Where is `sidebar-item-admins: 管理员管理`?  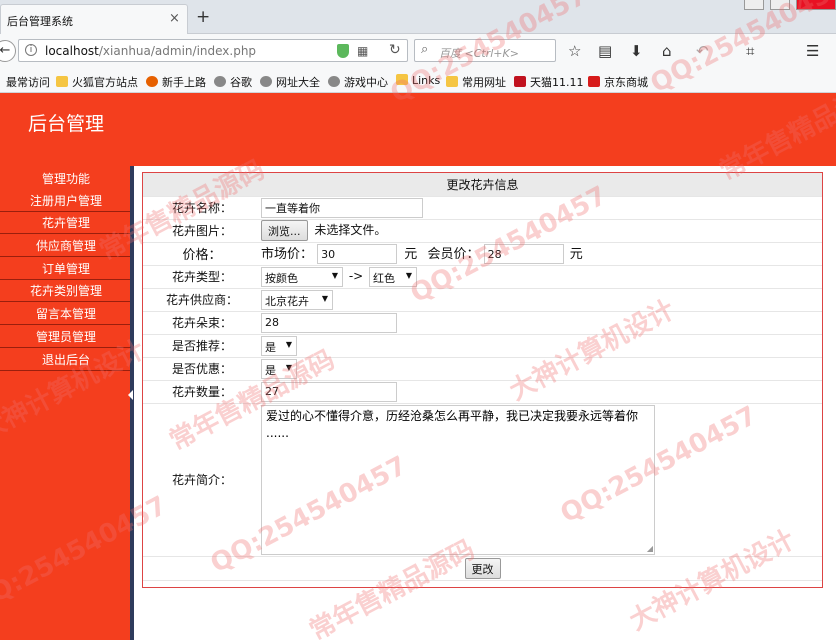 sidebar-item-admins: 管理员管理 is located at coordinates (66, 337).